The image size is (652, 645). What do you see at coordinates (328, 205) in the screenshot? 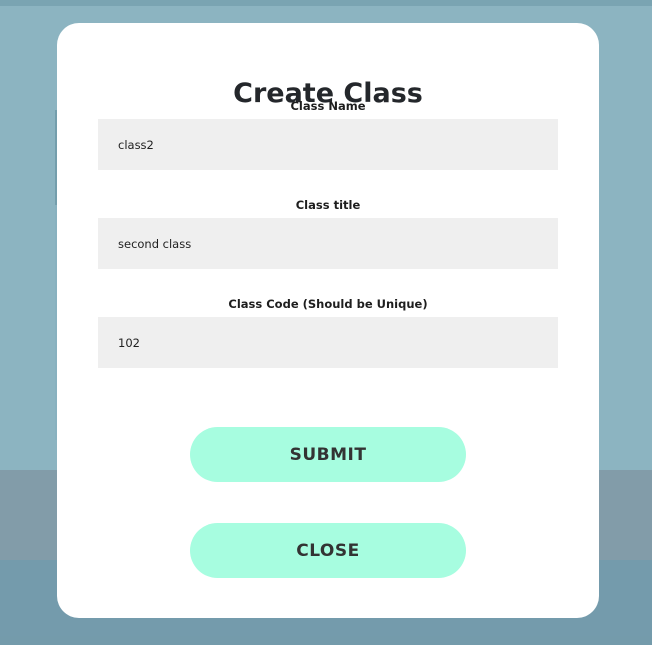
I see `class-title-label: Class title` at bounding box center [328, 205].